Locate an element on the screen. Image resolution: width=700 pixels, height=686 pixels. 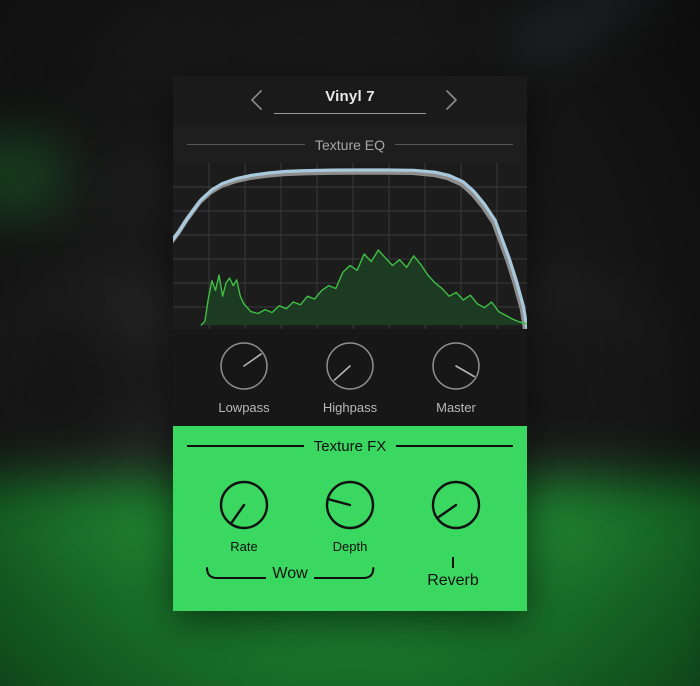
chevron-right-icon is located at coordinates (451, 100).